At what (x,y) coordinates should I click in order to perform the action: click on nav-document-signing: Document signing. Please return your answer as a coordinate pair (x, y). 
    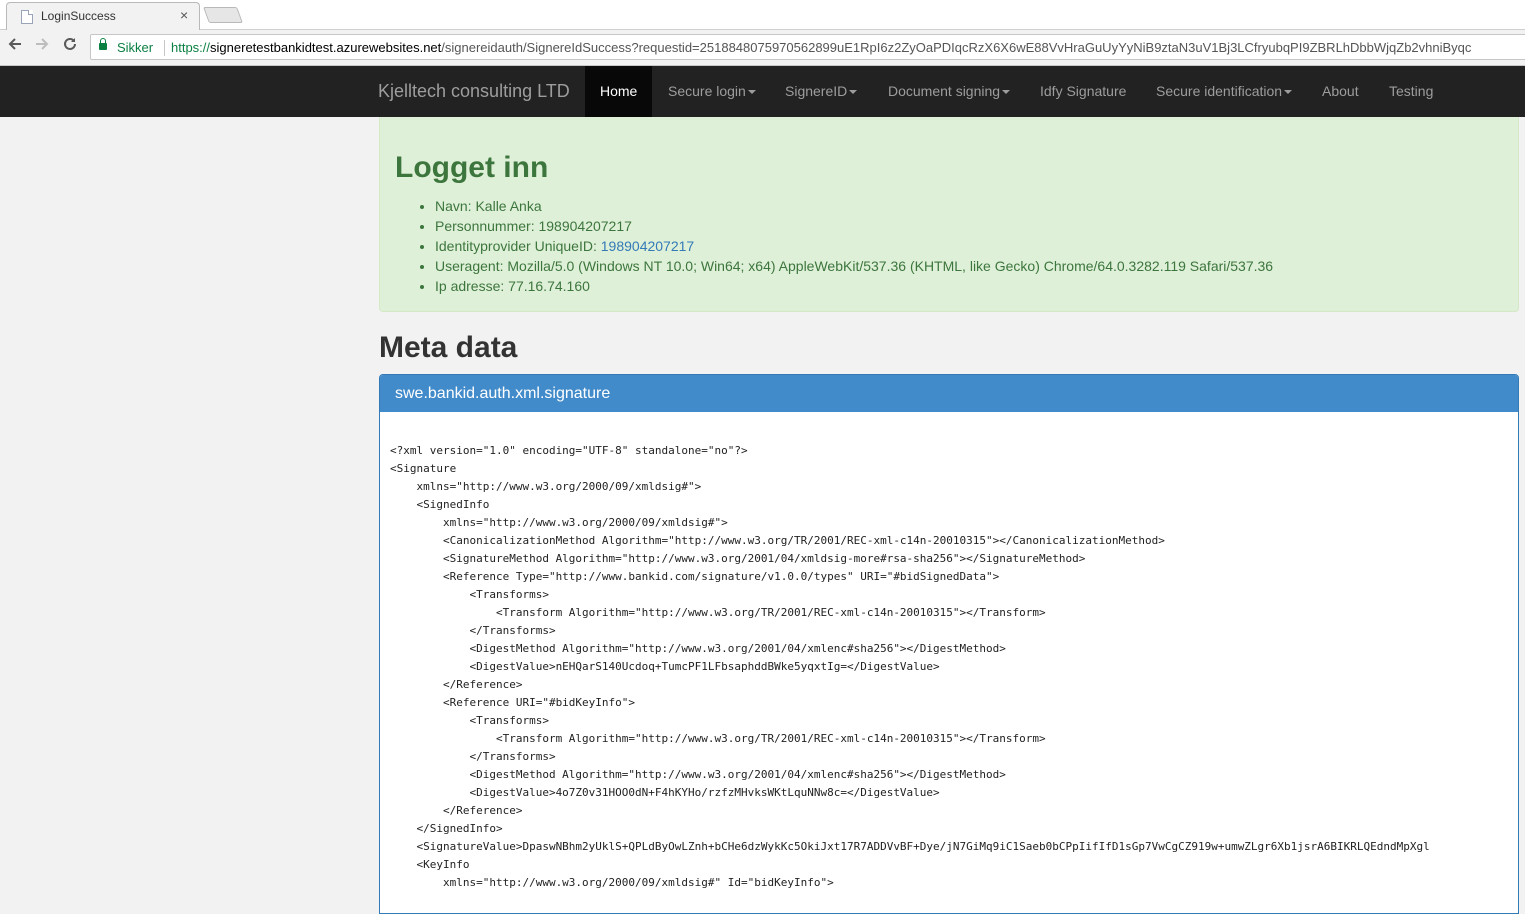
    Looking at the image, I should click on (949, 91).